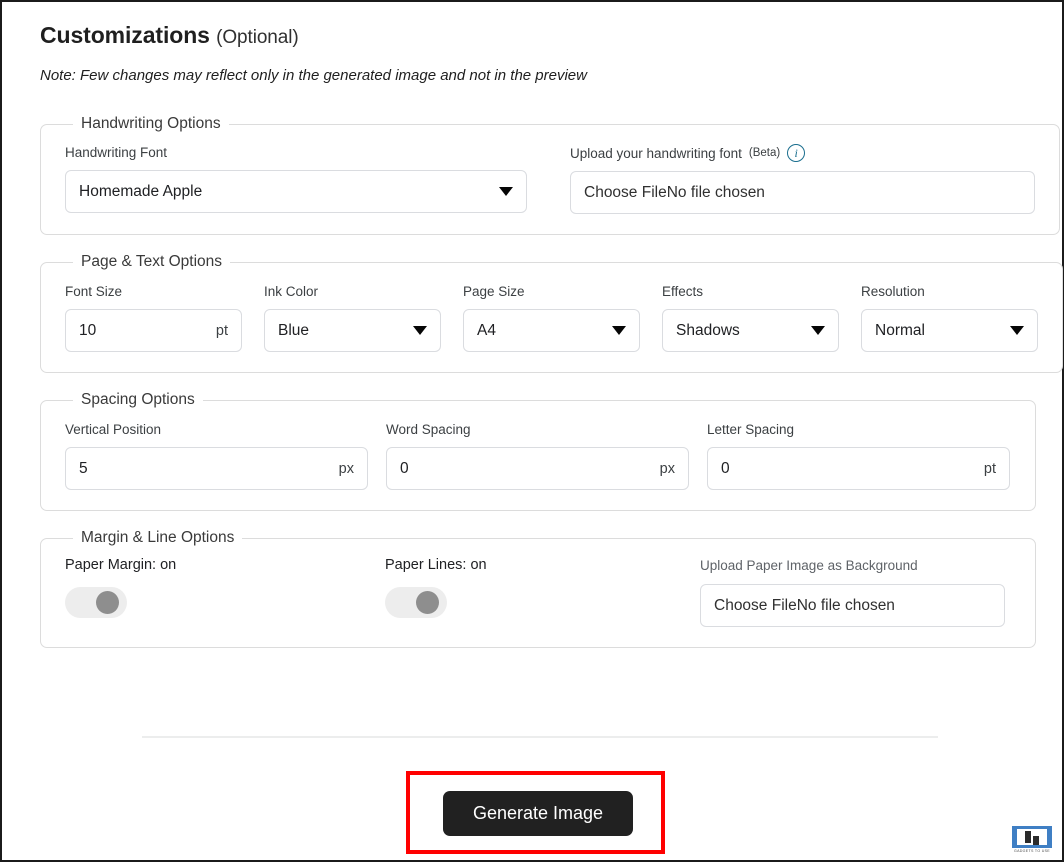  I want to click on vertical-position-input: 5 px, so click(216, 468).